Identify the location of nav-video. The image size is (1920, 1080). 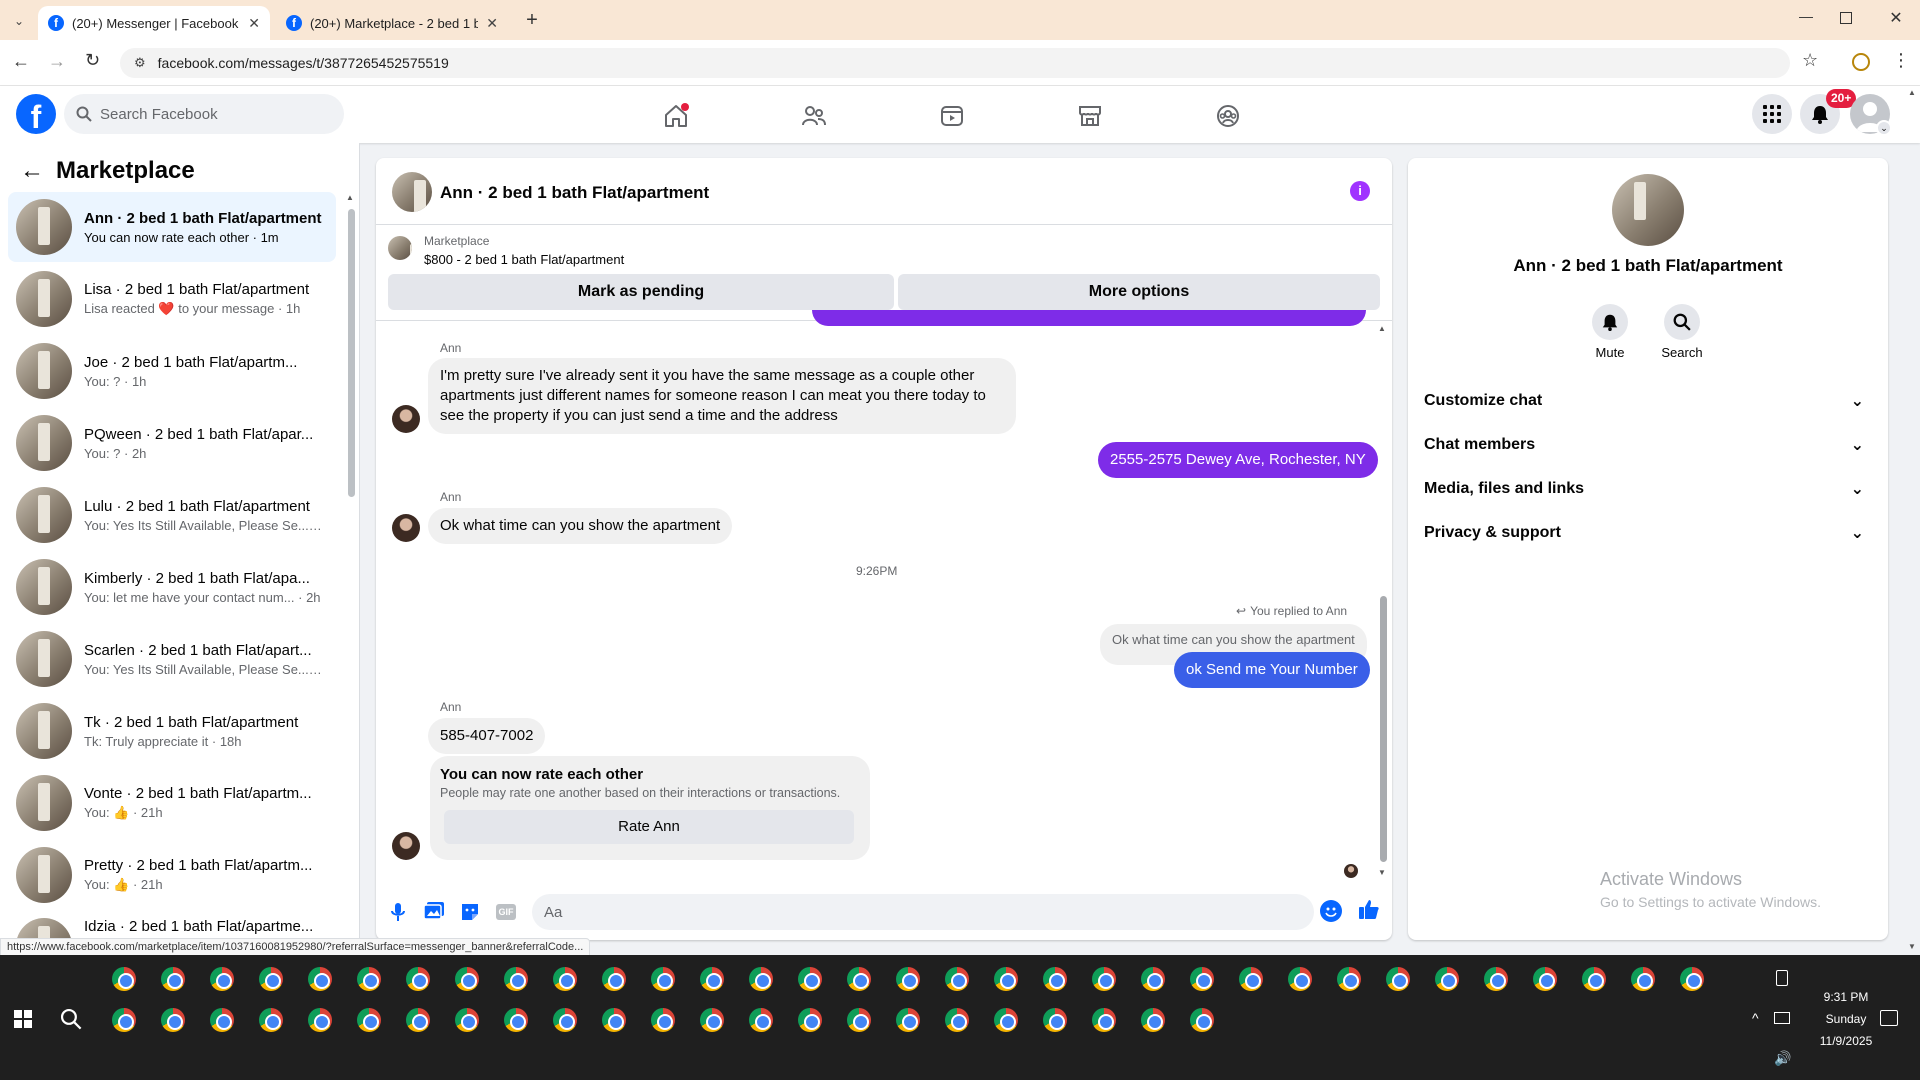
(952, 116).